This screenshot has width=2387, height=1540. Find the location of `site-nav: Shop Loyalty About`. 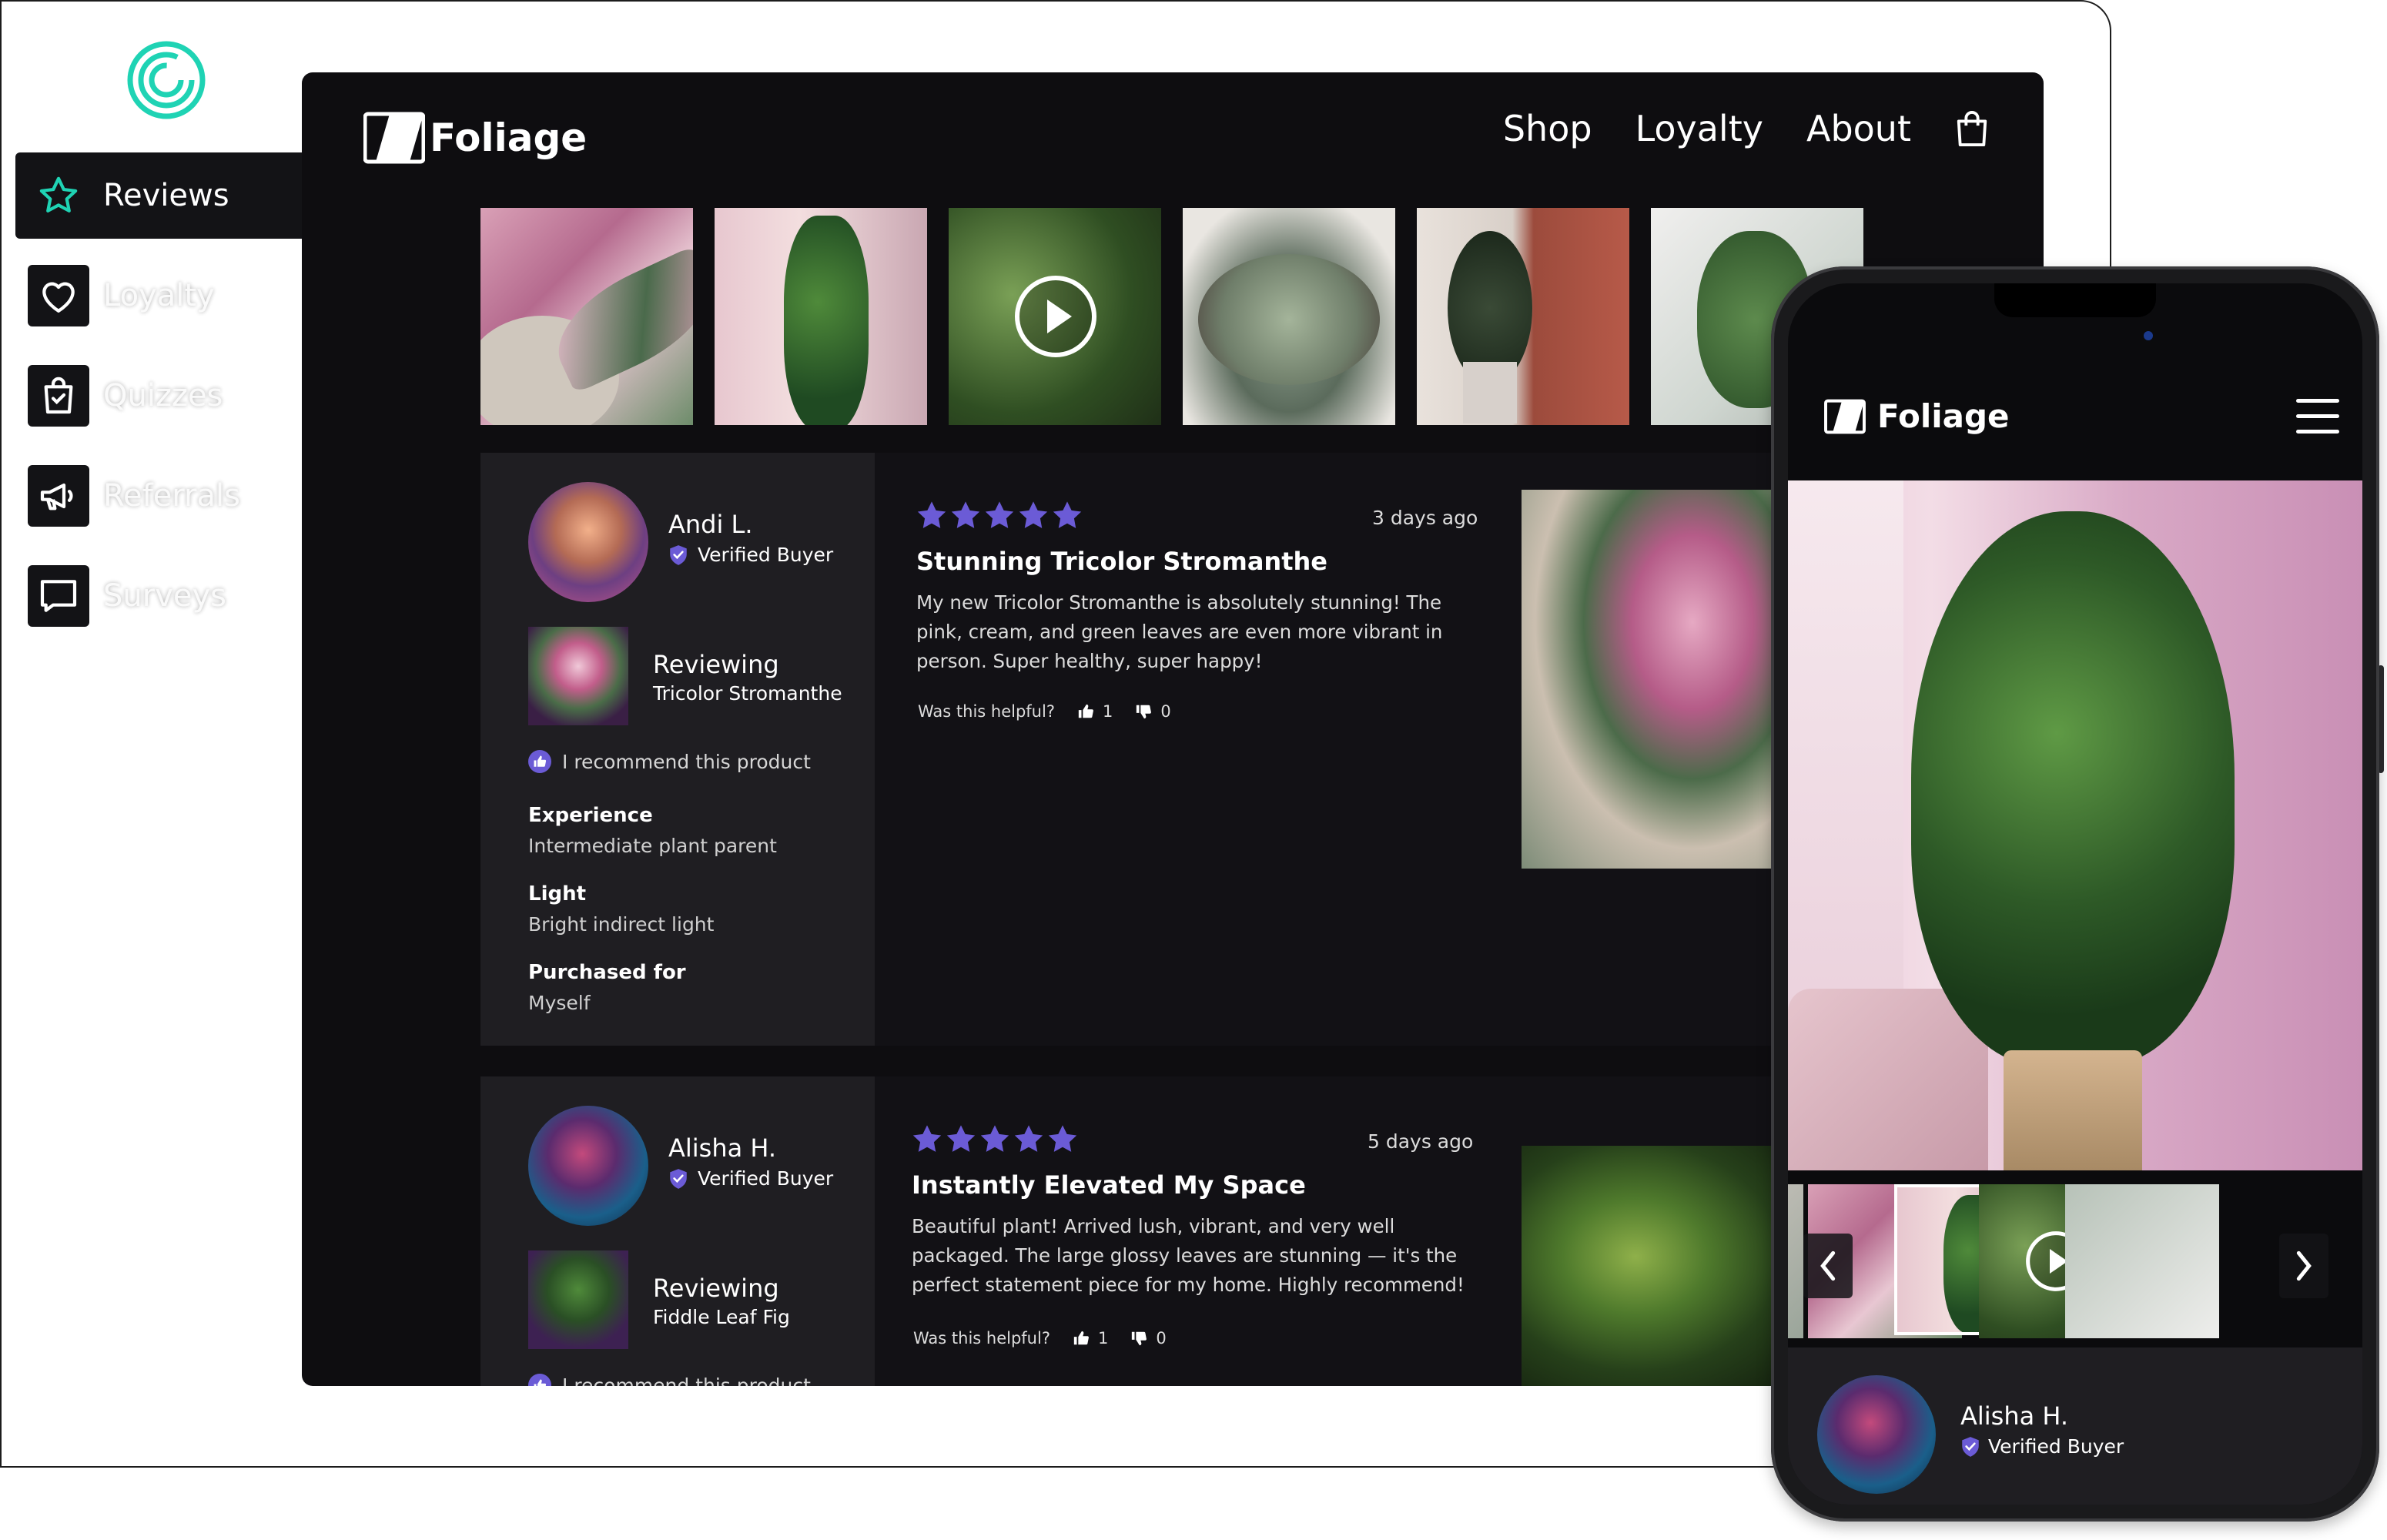

site-nav: Shop Loyalty About is located at coordinates (1725, 128).